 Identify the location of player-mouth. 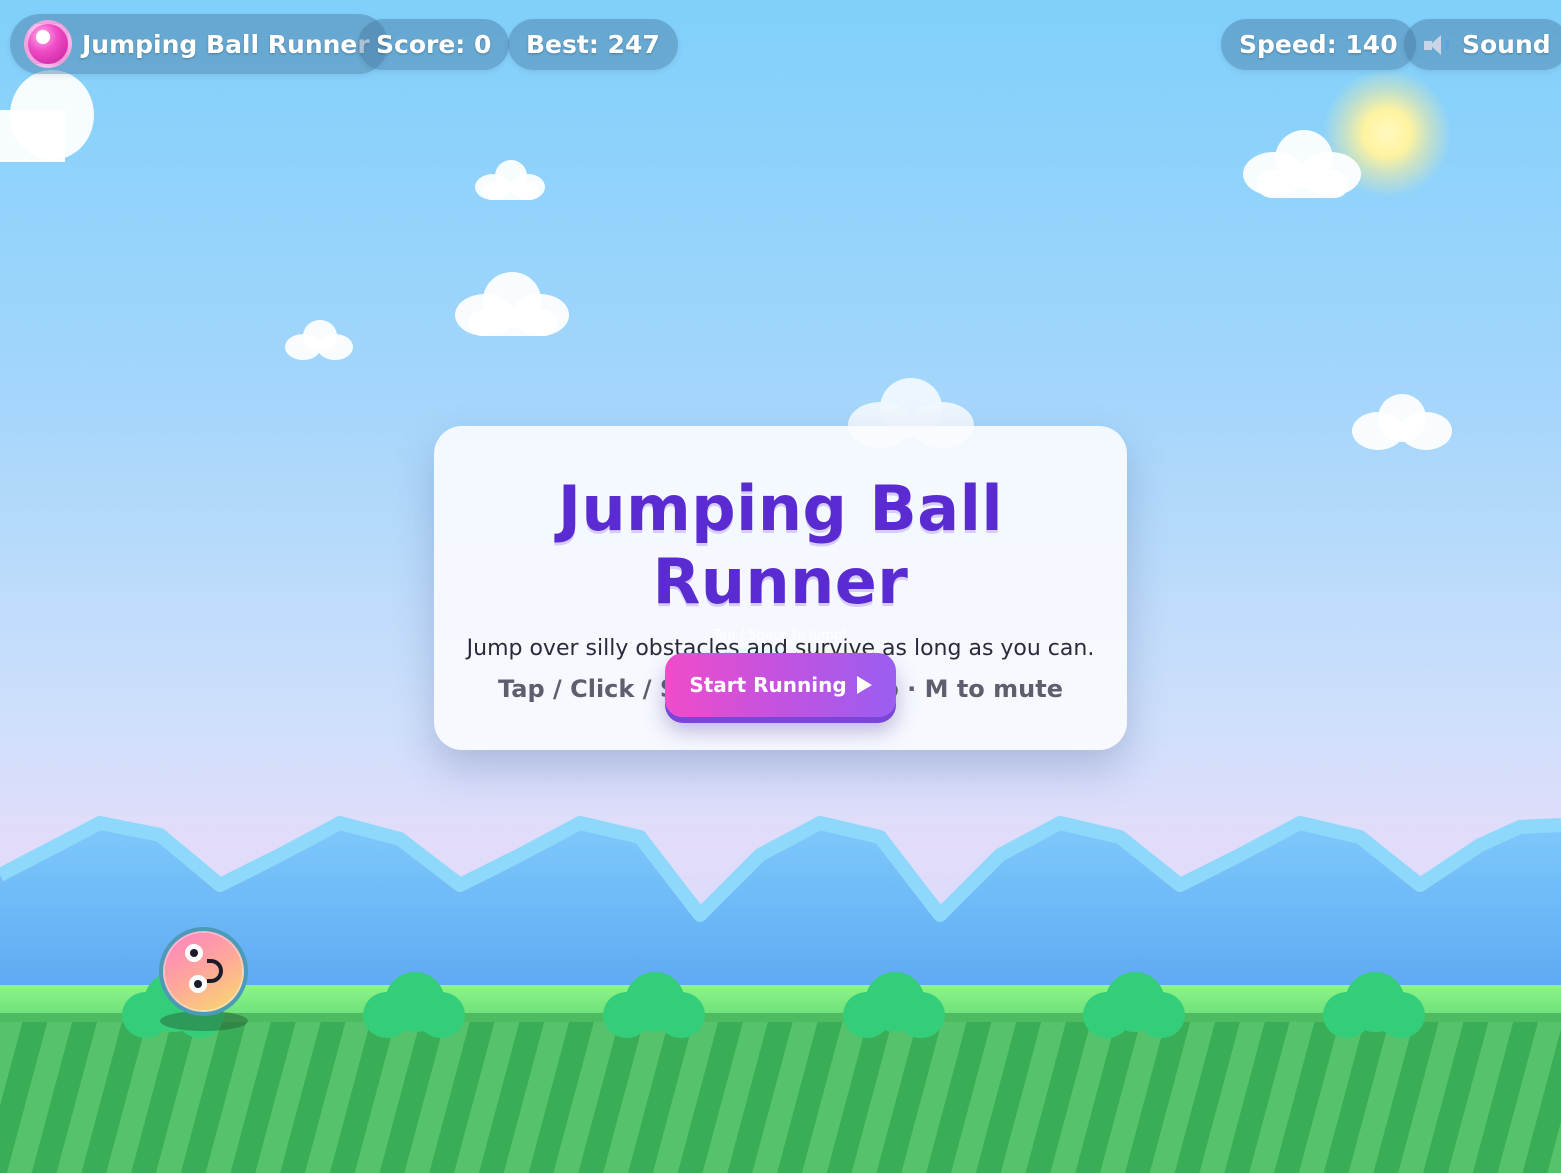
(215, 971).